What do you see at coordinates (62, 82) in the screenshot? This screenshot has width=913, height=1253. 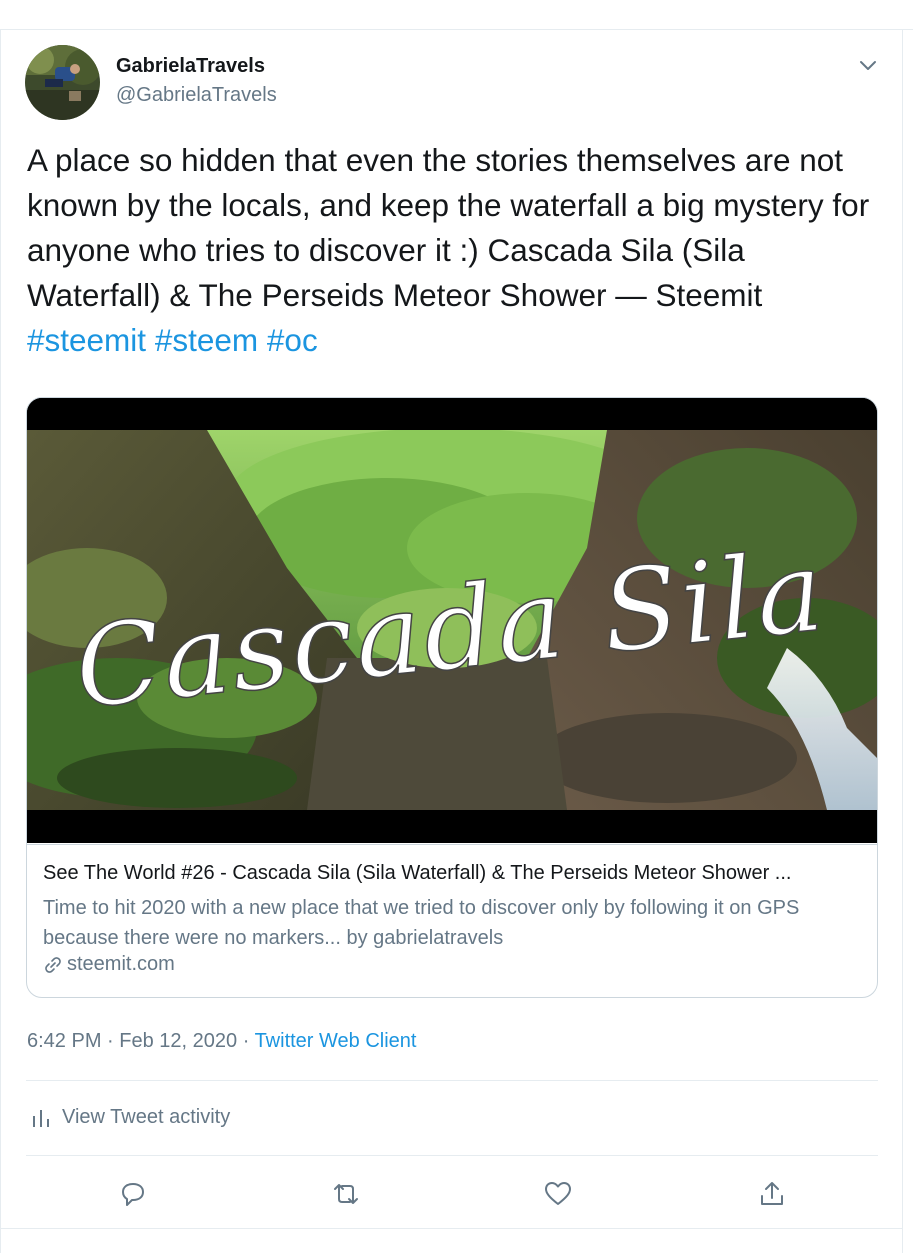 I see `avatar` at bounding box center [62, 82].